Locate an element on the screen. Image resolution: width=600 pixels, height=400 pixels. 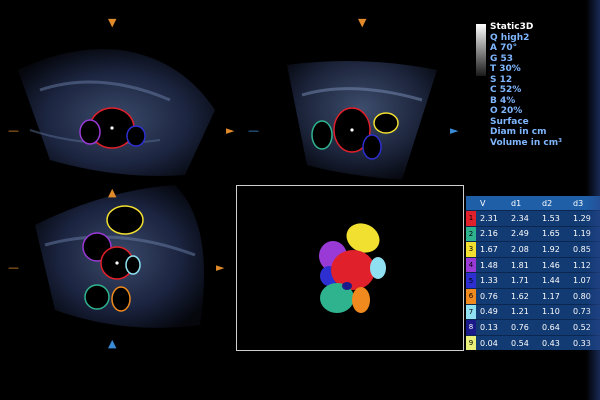
grayscale-bar is located at coordinates (481, 50).